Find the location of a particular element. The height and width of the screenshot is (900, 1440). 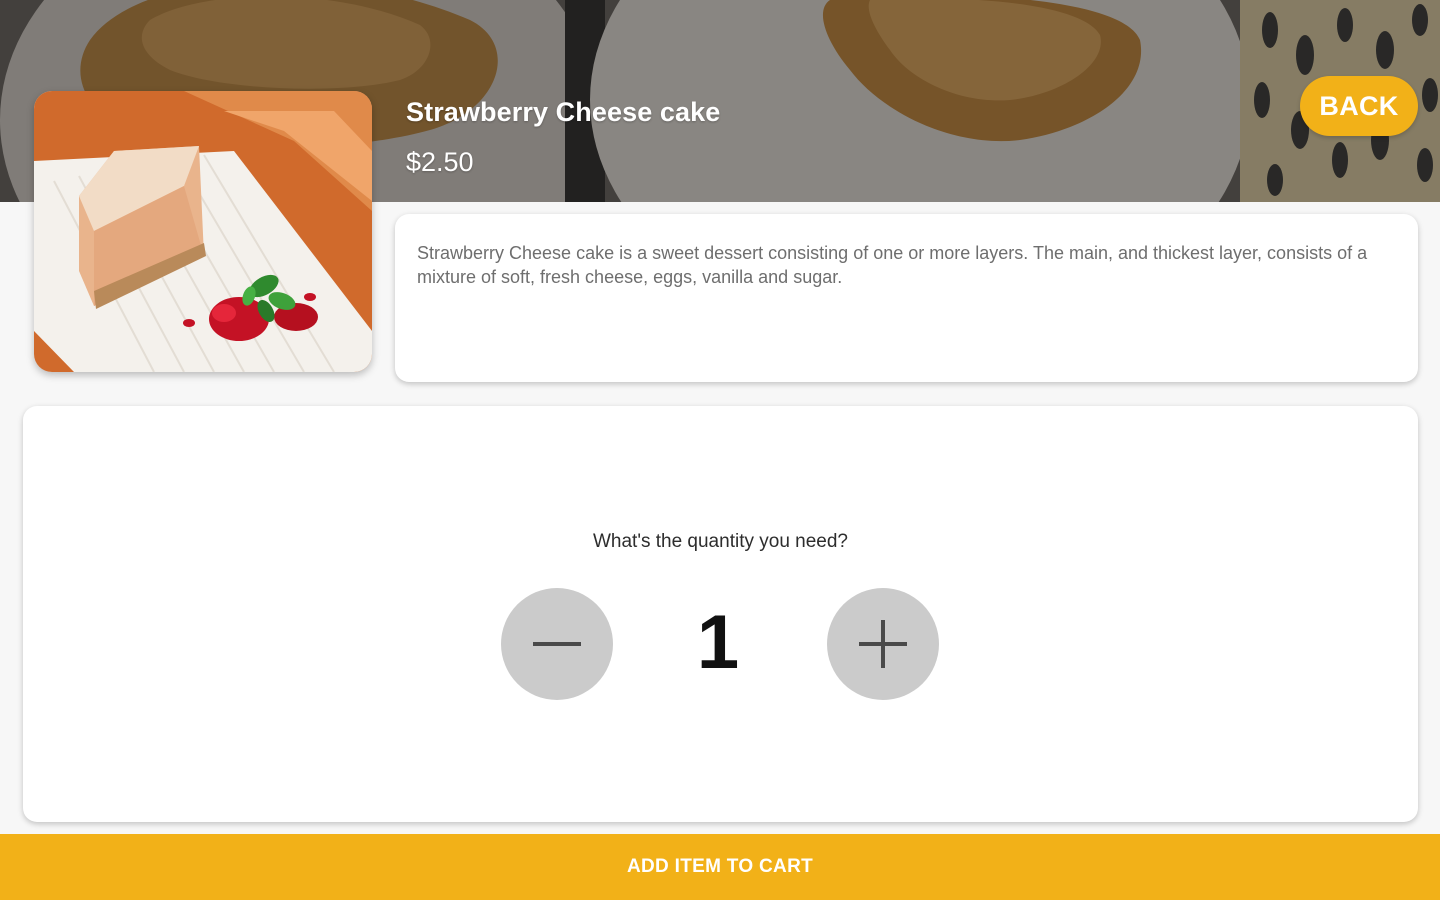

product-title: Strawberry Cheese cake is located at coordinates (563, 112).